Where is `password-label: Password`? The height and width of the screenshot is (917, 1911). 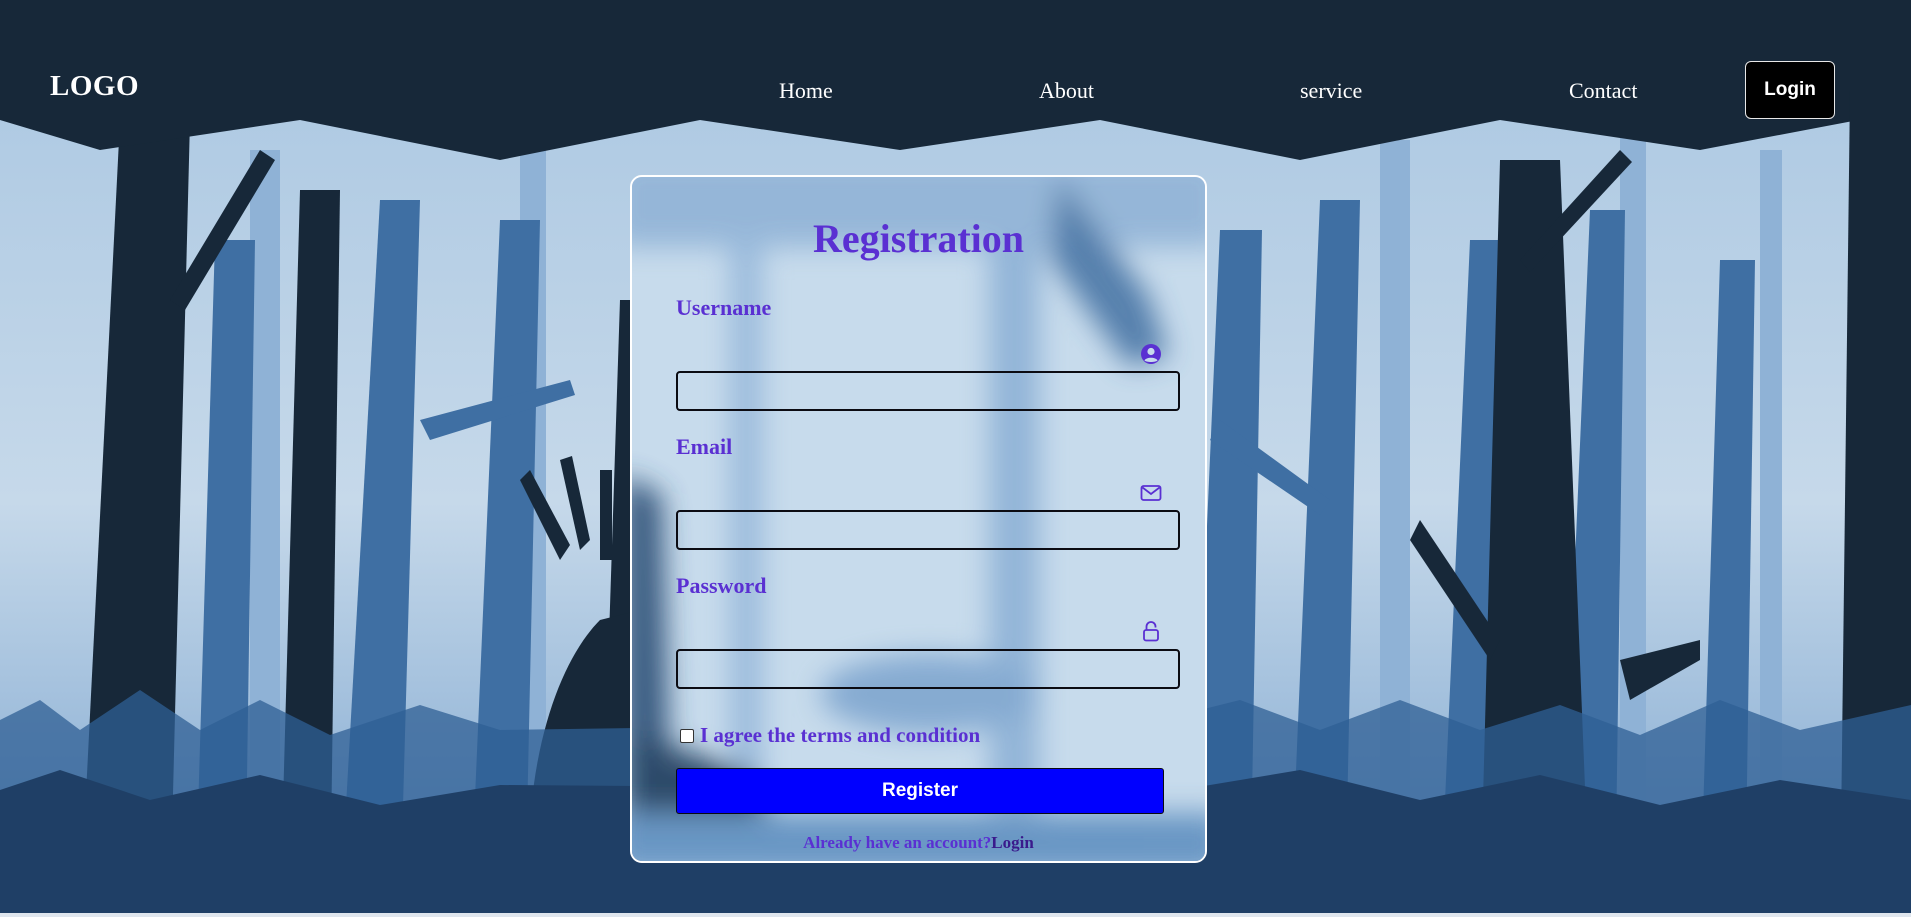 password-label: Password is located at coordinates (721, 585).